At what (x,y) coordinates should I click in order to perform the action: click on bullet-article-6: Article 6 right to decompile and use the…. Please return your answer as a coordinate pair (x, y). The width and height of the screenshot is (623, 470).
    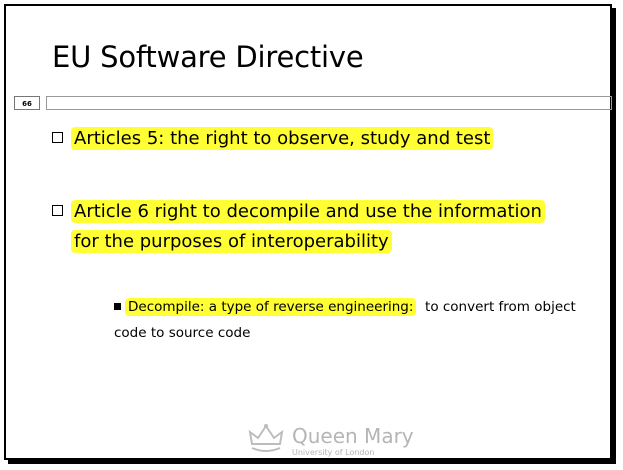
    Looking at the image, I should click on (298, 227).